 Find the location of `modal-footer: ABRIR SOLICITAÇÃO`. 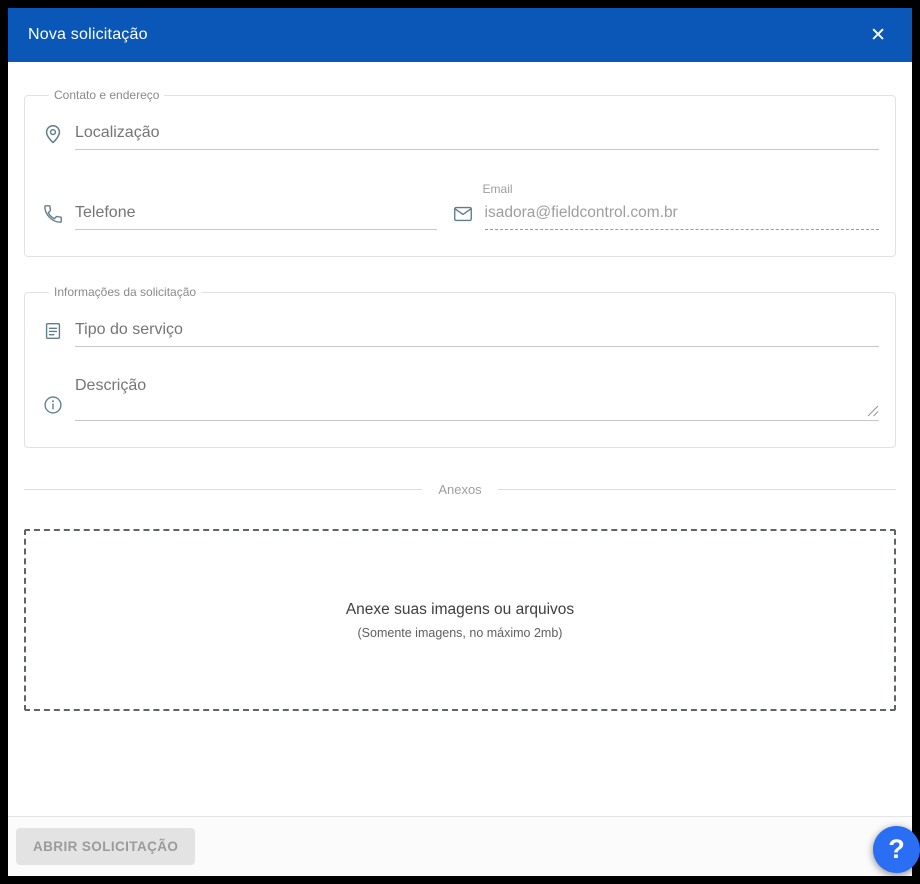

modal-footer: ABRIR SOLICITAÇÃO is located at coordinates (460, 846).